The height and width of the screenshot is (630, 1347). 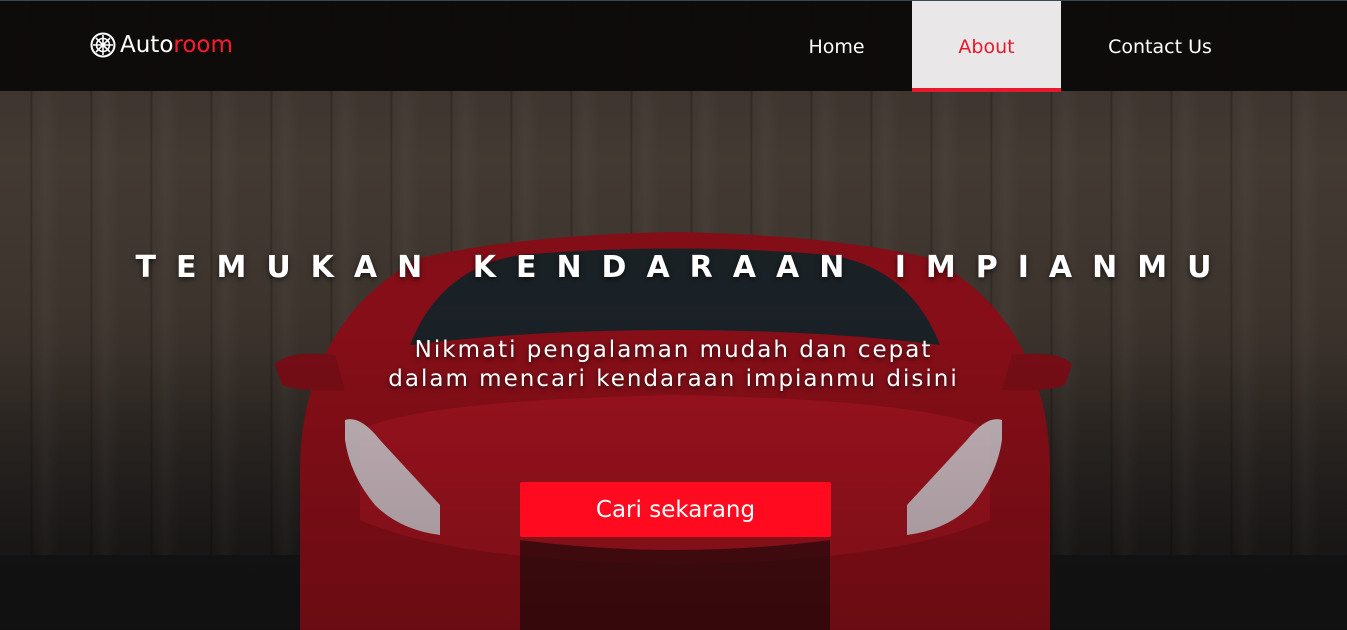 I want to click on hero-title: TEMUKAN KENDARAAN IMPIANMU, so click(x=683, y=267).